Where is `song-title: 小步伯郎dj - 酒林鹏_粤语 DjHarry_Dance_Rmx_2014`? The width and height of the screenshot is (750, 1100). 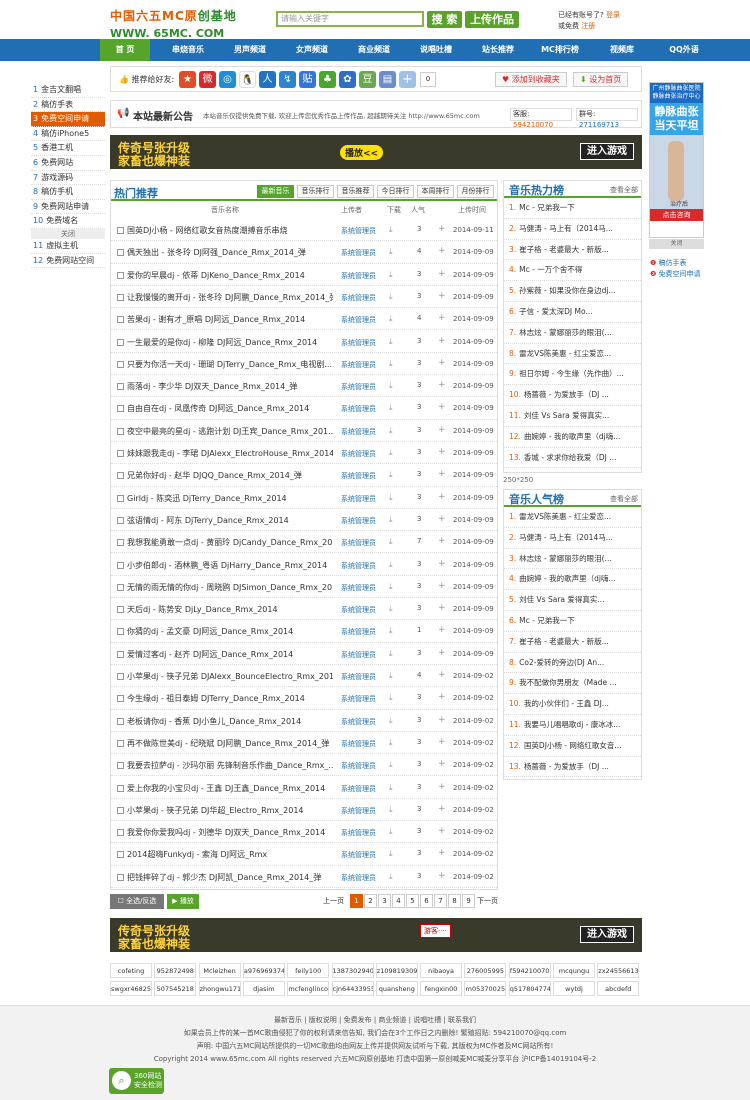
song-title: 小步伯郎dj - 酒林鹏_粤语 DjHarry_Dance_Rmx_2014 is located at coordinates (230, 565).